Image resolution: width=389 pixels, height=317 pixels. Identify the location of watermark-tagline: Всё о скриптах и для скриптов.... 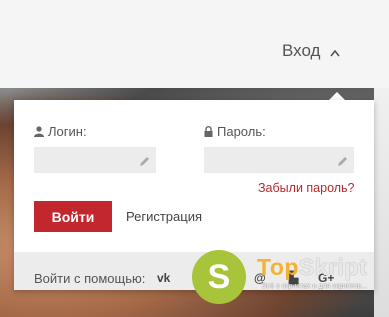
(314, 286).